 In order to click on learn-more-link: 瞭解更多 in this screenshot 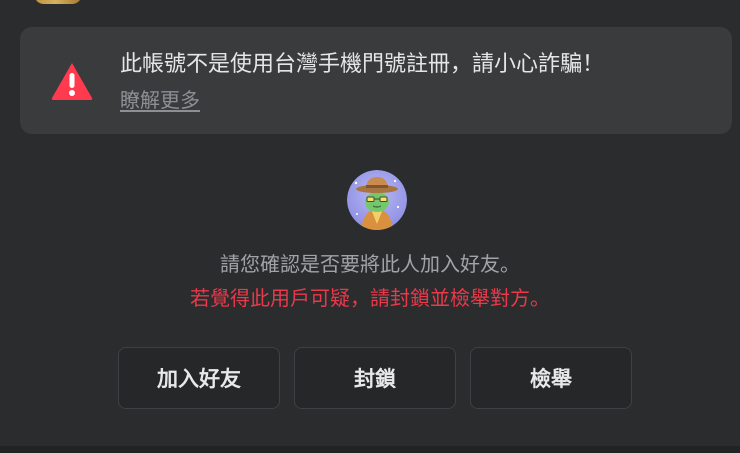, I will do `click(160, 100)`.